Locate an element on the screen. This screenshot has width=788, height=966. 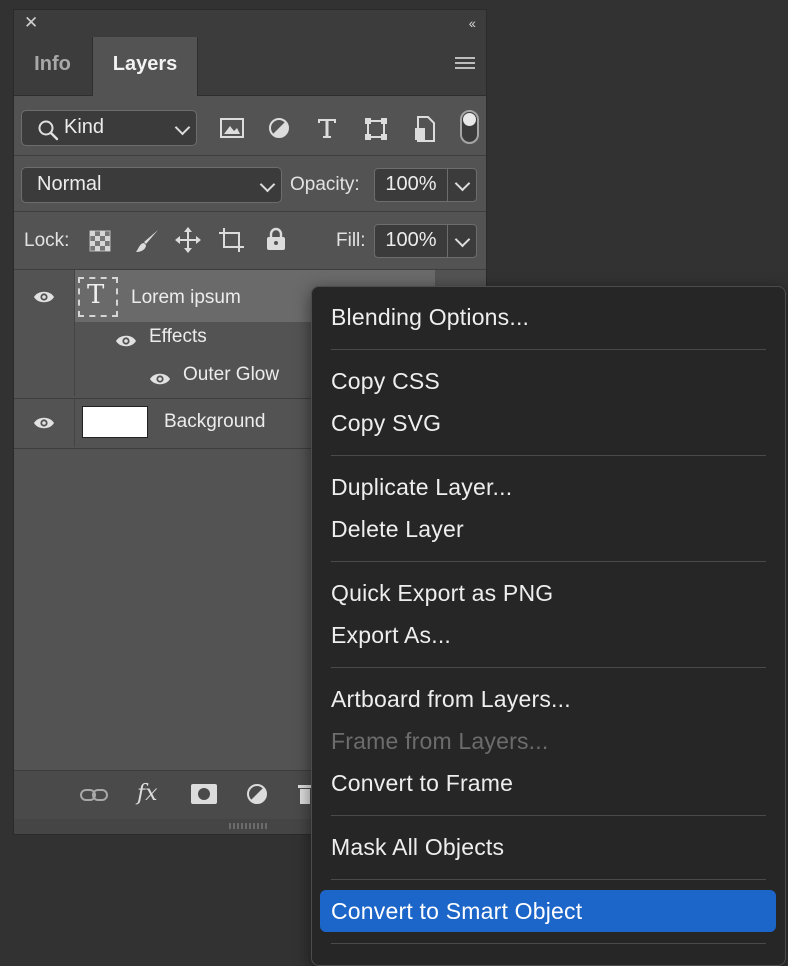
menu-item-delete-layer: Delete Layer is located at coordinates (397, 529).